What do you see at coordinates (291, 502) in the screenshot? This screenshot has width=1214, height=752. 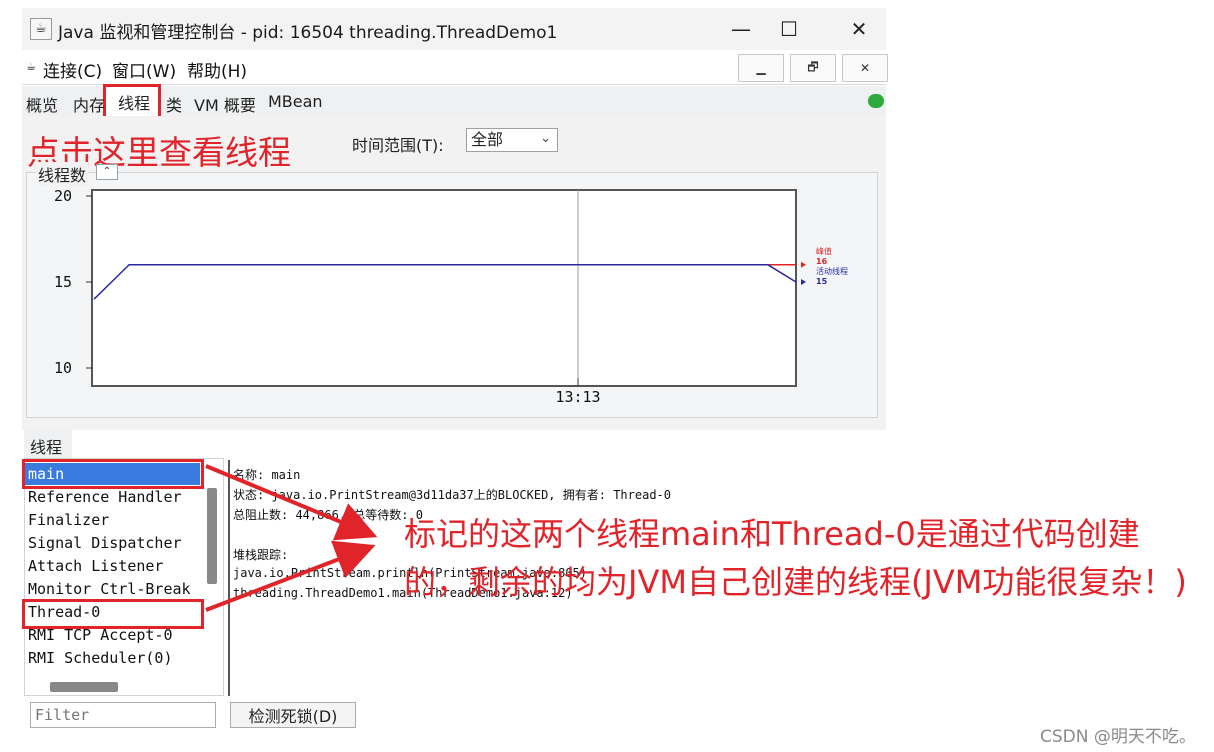 I see `arrow-to-main` at bounding box center [291, 502].